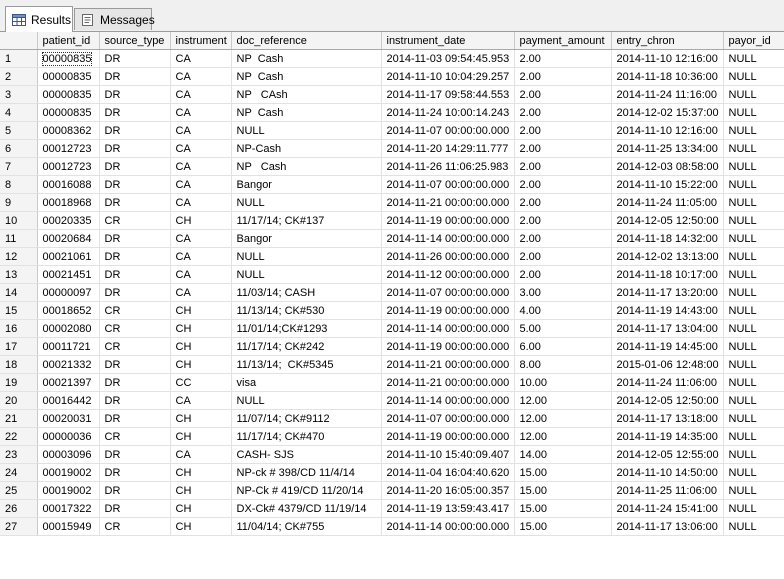 The width and height of the screenshot is (784, 579). What do you see at coordinates (68, 436) in the screenshot?
I see `cell-patient-id: 00000036` at bounding box center [68, 436].